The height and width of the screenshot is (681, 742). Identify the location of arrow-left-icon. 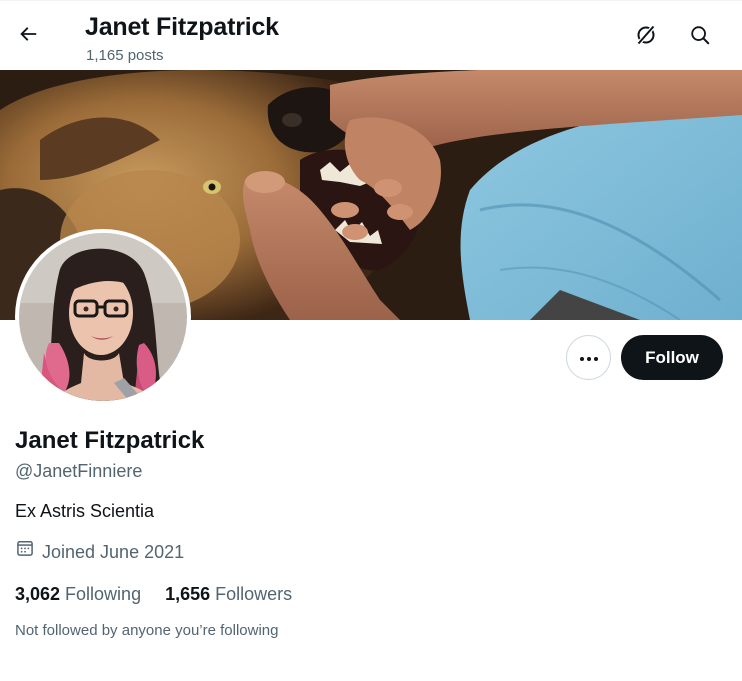
(28, 36).